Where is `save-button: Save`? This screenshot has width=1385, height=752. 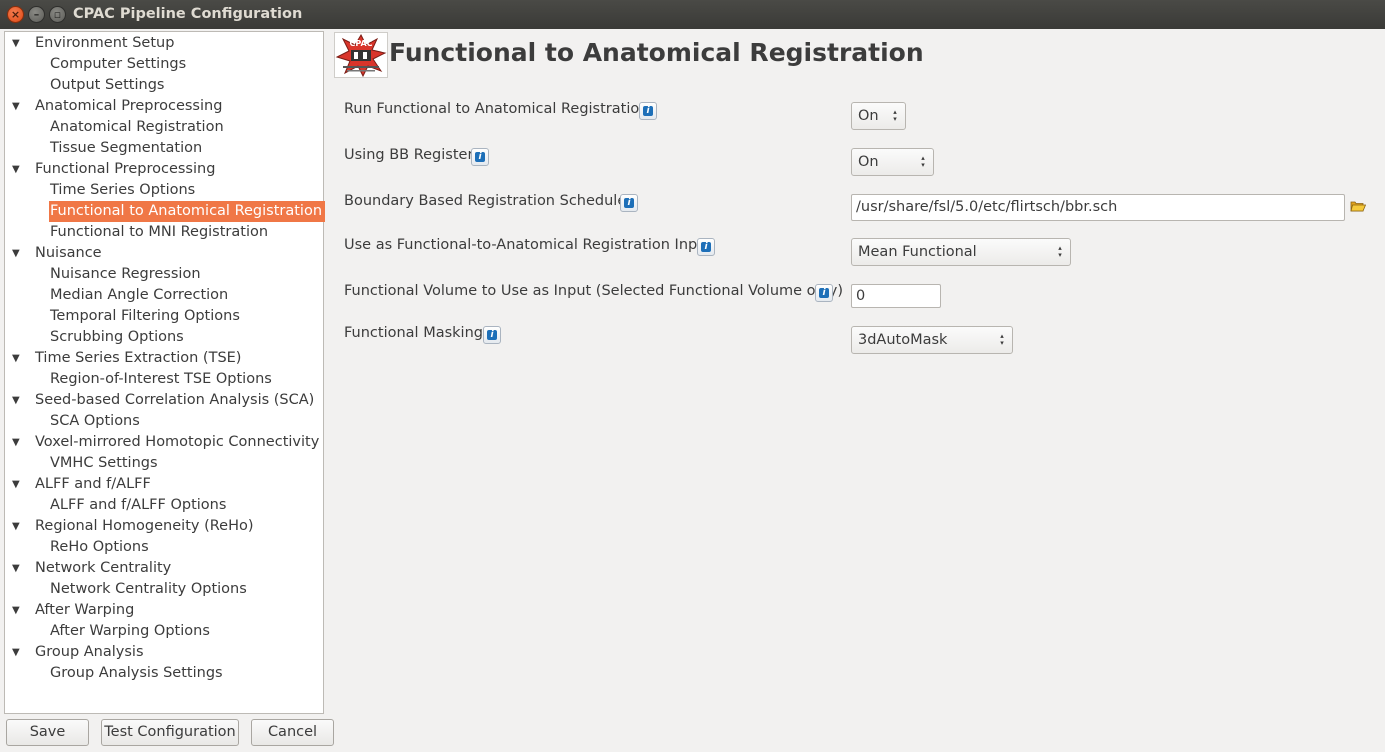 save-button: Save is located at coordinates (47, 732).